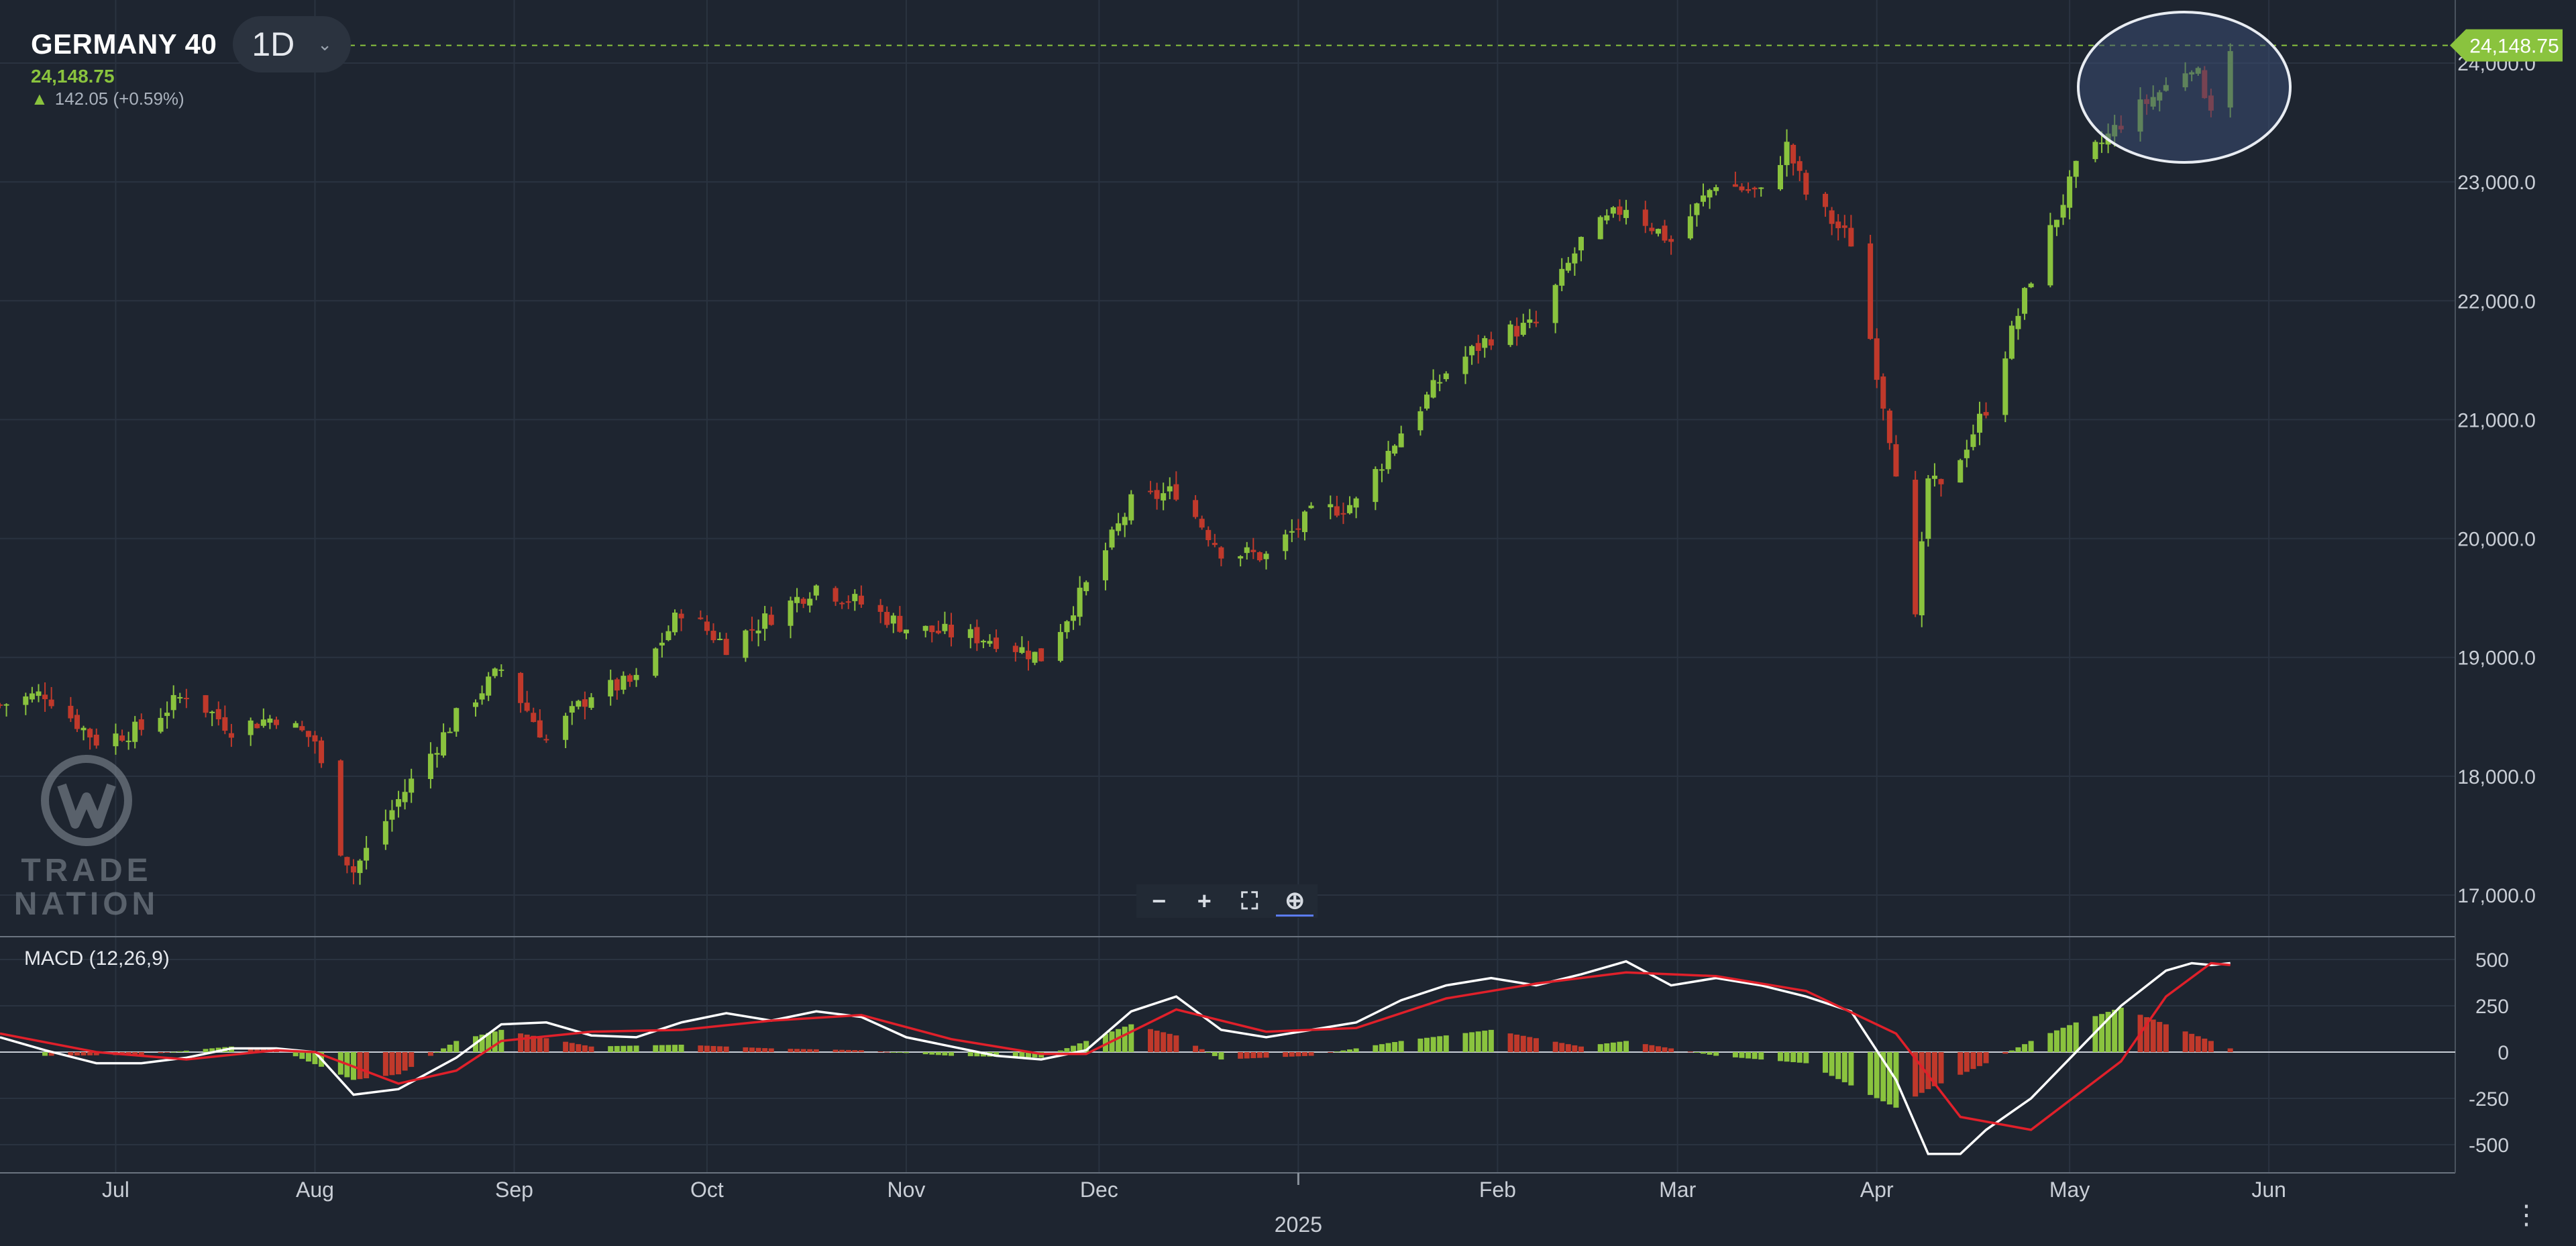 The width and height of the screenshot is (2576, 1246). What do you see at coordinates (1159, 901) in the screenshot?
I see `zoom-out-button: −` at bounding box center [1159, 901].